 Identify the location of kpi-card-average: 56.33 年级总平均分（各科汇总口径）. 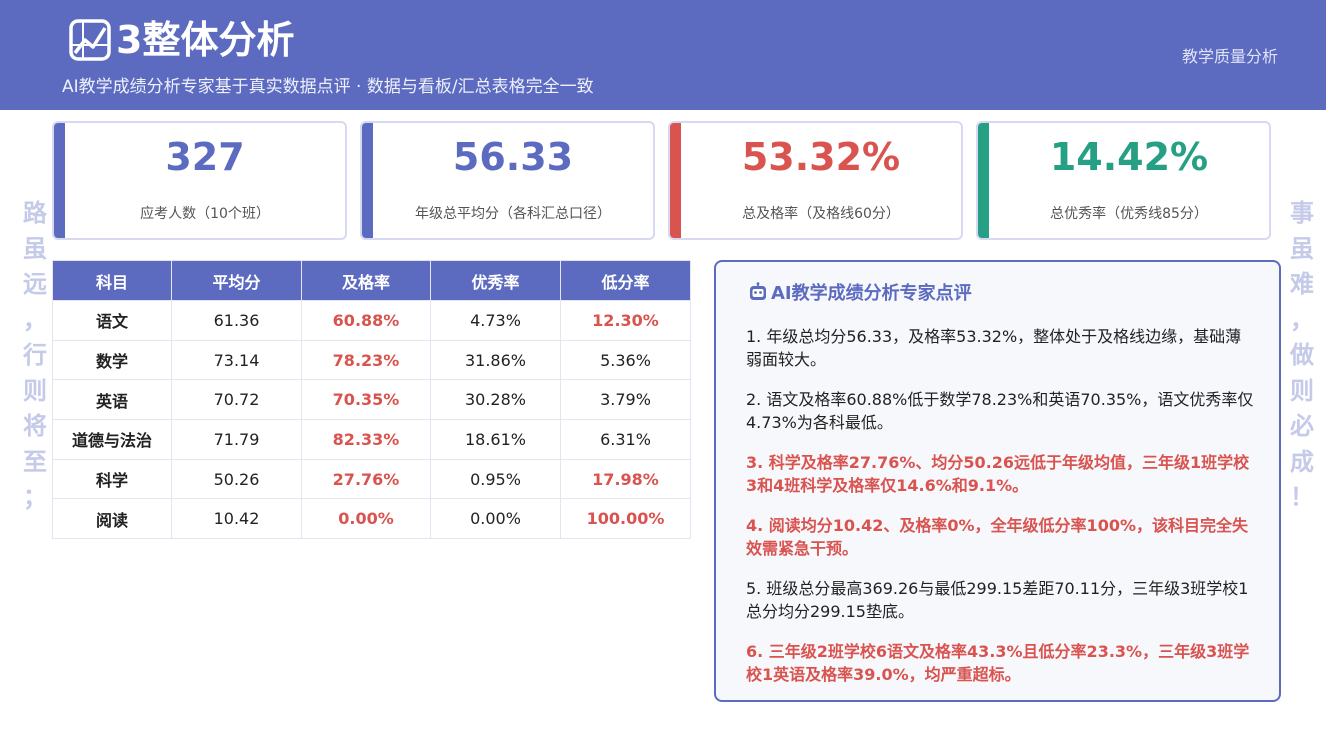
(507, 180).